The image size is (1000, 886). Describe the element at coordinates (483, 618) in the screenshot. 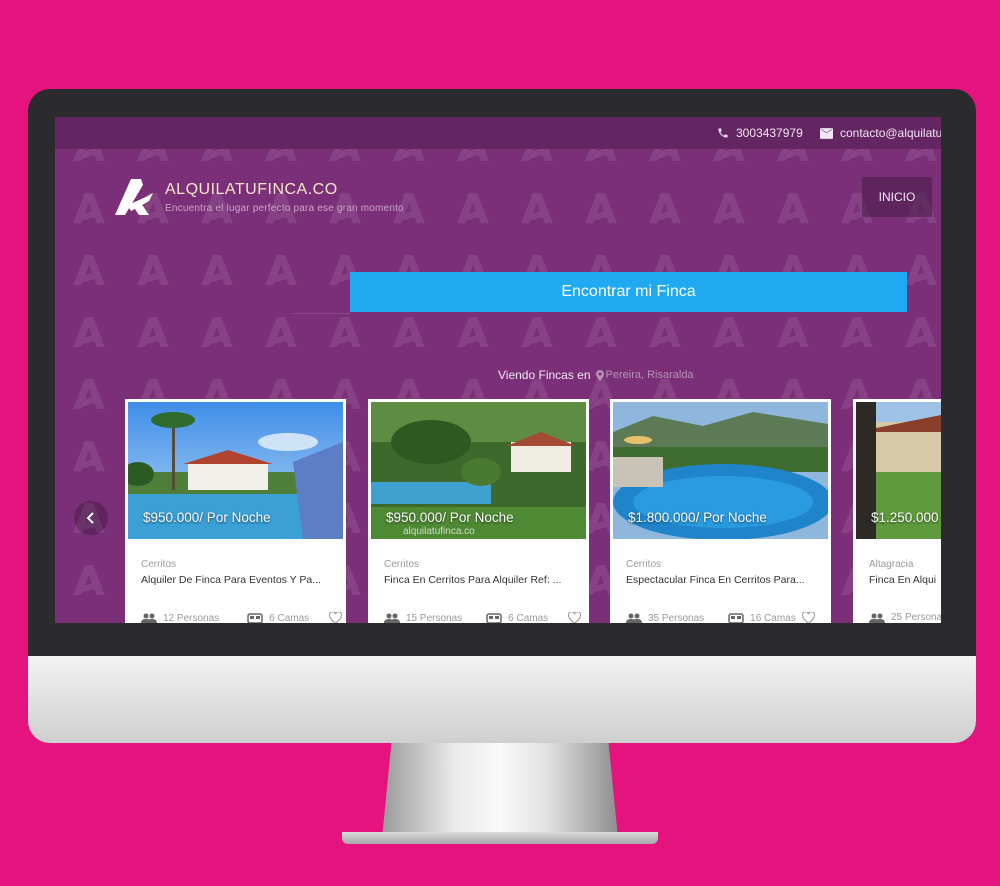

I see `property-meta: 15 Personas 6 Camas` at that location.